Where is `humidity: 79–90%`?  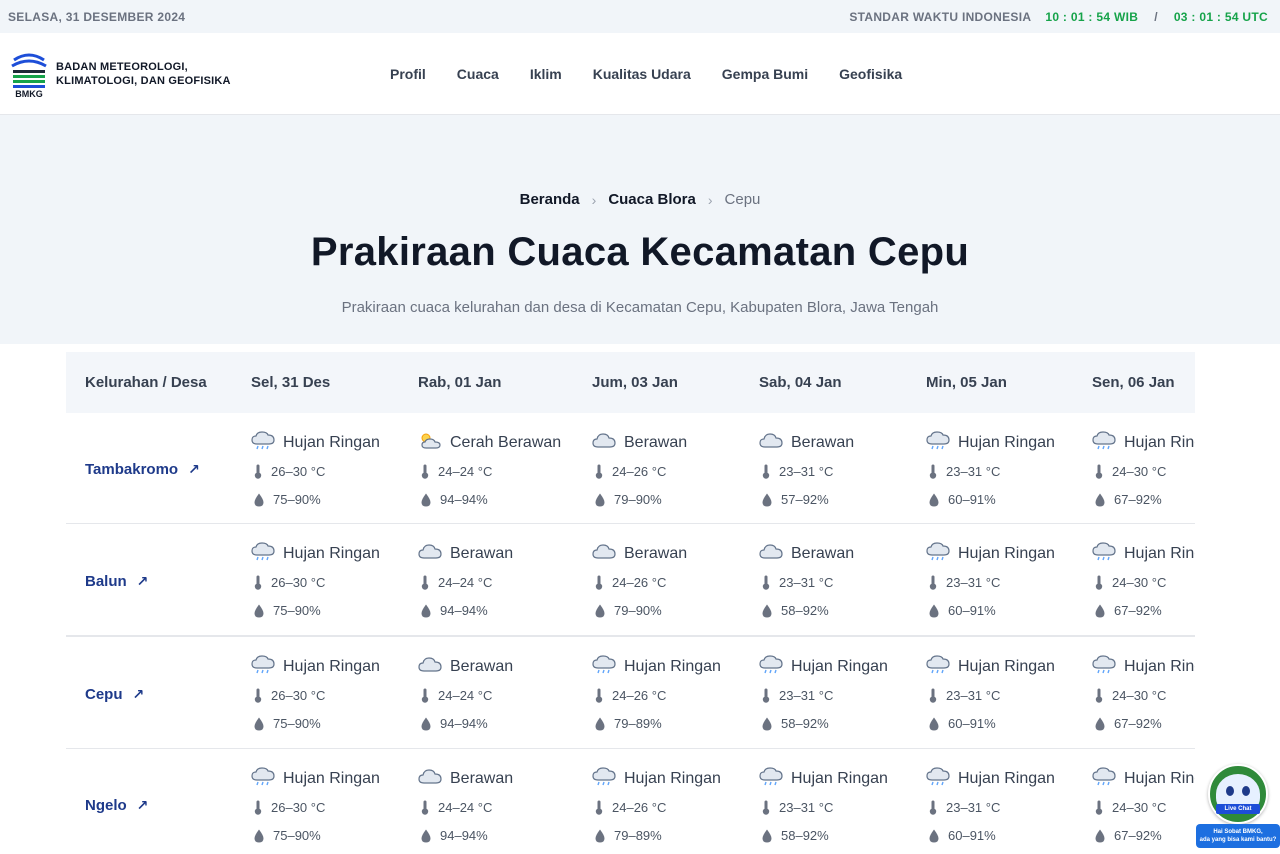 humidity: 79–90% is located at coordinates (677, 610).